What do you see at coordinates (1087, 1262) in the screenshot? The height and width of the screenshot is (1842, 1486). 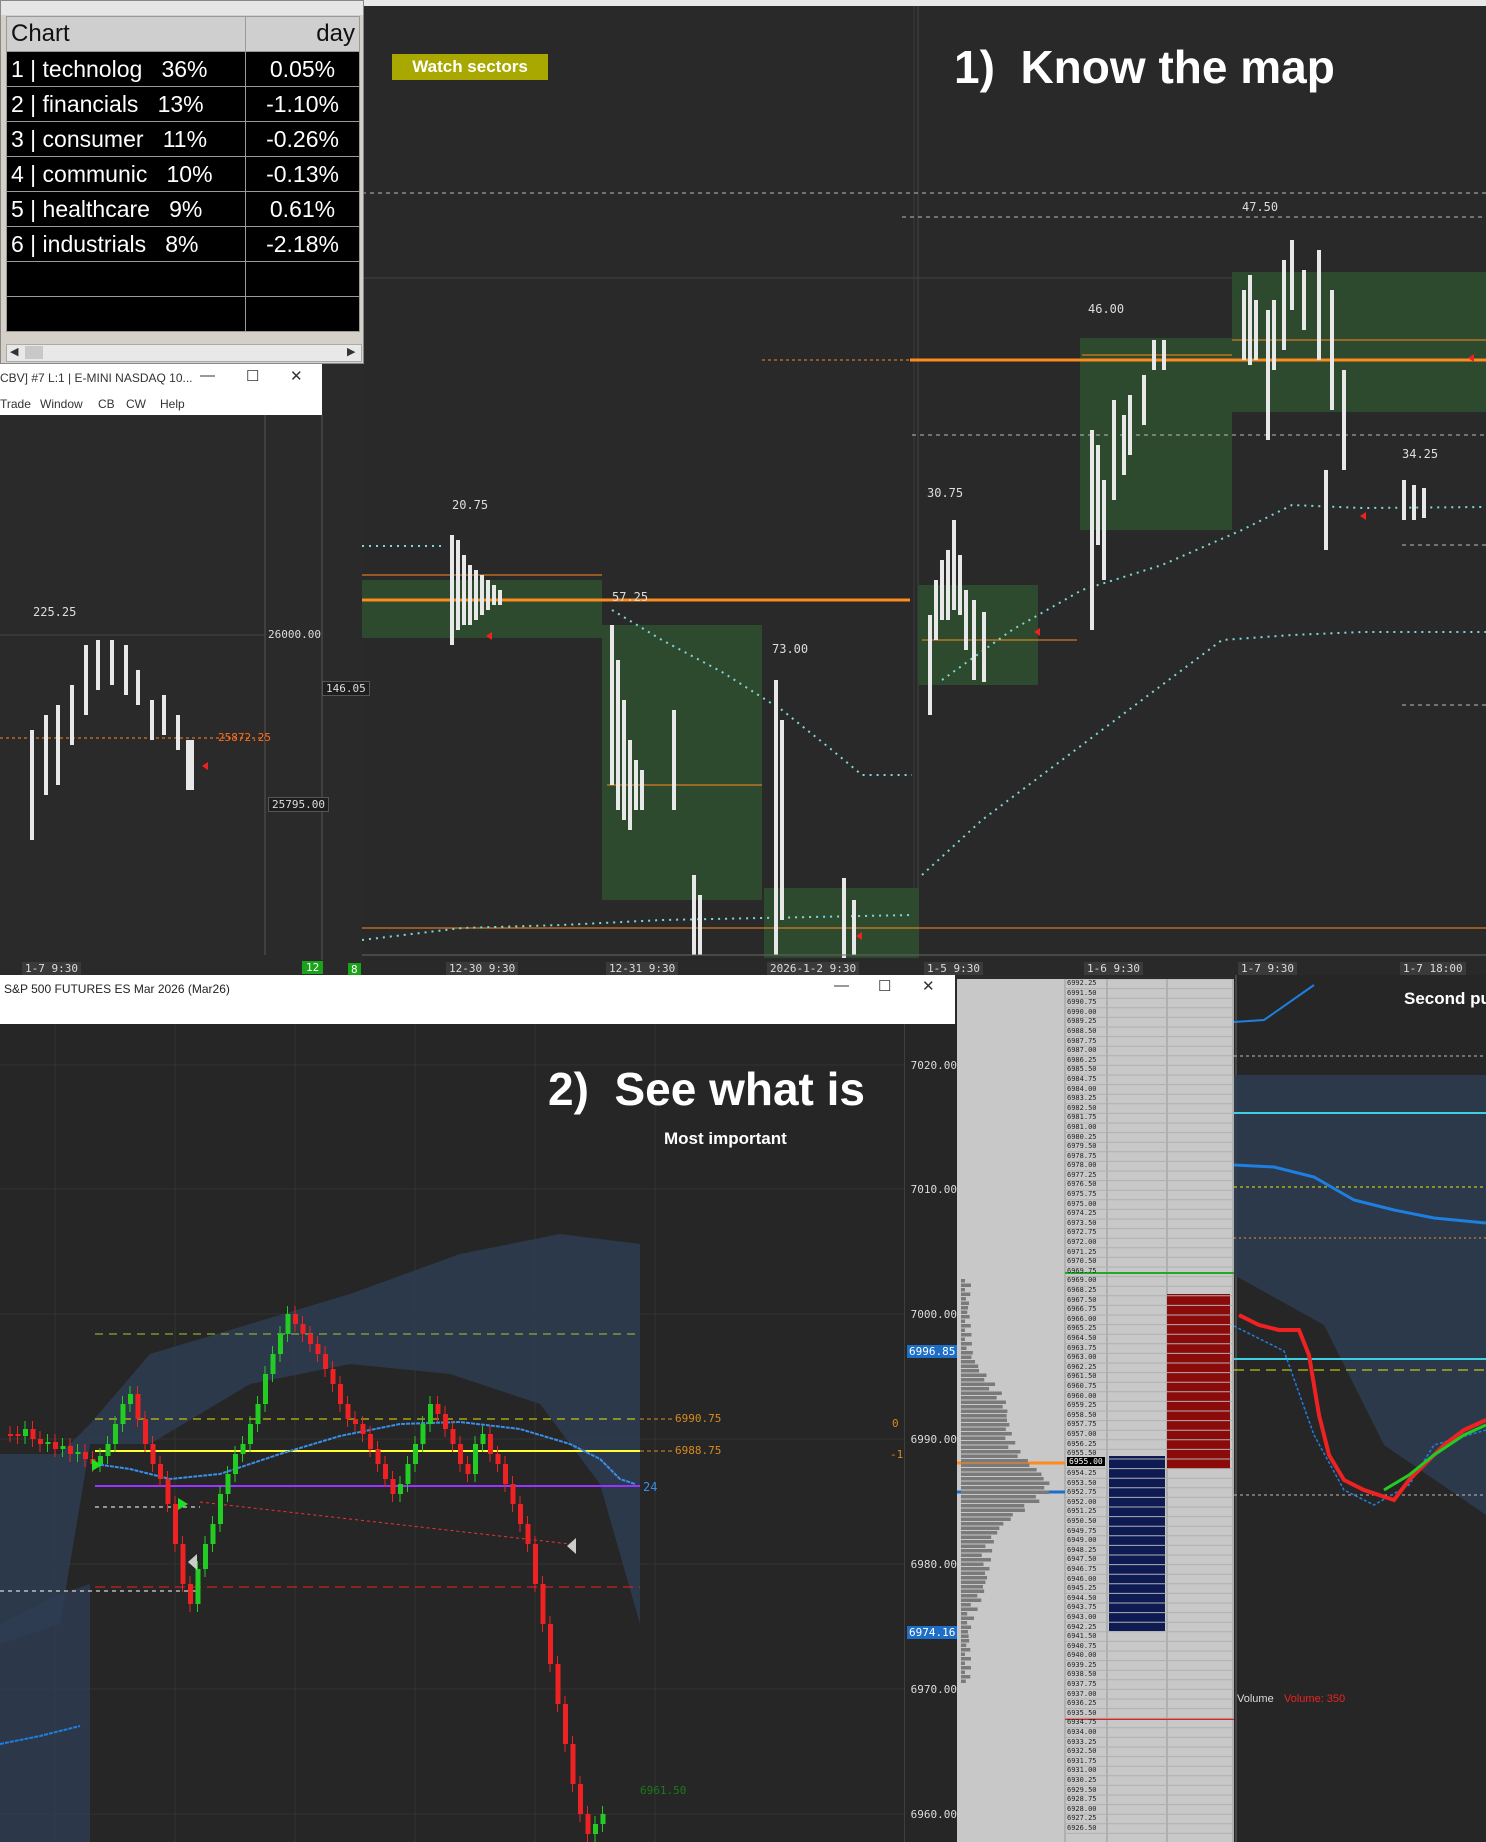 I see `dom-price-cell: 6970.50` at bounding box center [1087, 1262].